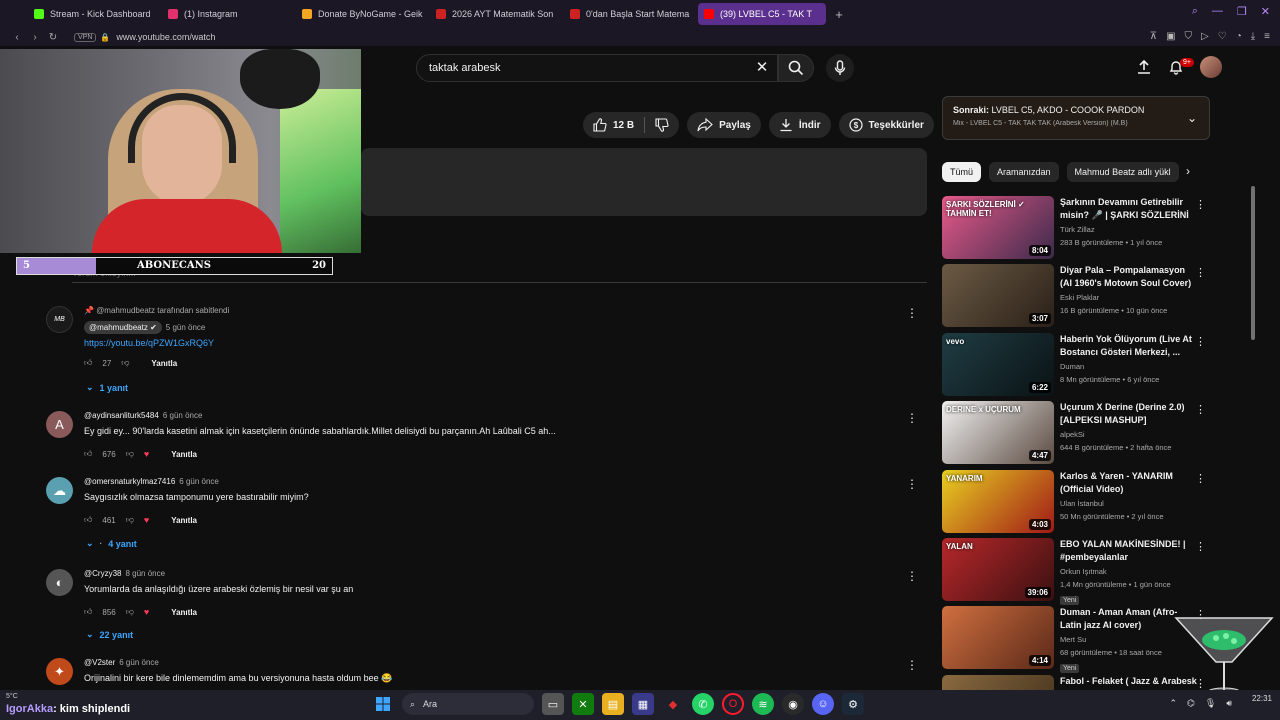 The width and height of the screenshot is (1280, 720). What do you see at coordinates (673, 704) in the screenshot?
I see `app-red-icon: ◆` at bounding box center [673, 704].